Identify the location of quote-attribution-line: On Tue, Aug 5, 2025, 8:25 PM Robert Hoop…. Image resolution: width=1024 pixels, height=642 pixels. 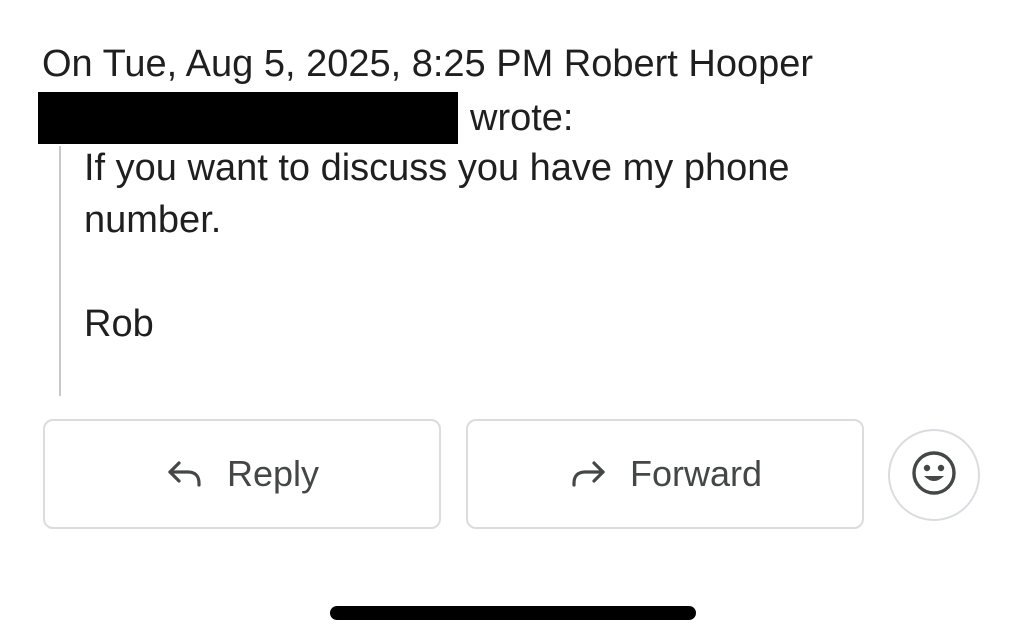
(428, 64).